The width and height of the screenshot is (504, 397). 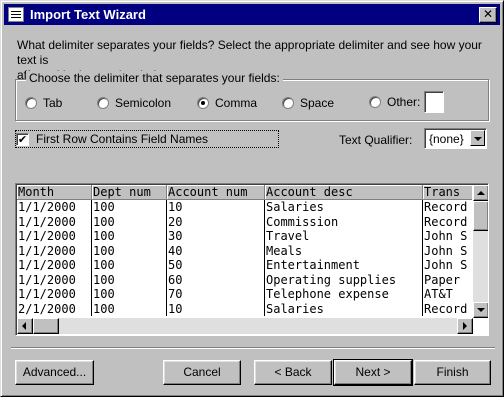 What do you see at coordinates (16, 14) in the screenshot?
I see `wizard-app-icon` at bounding box center [16, 14].